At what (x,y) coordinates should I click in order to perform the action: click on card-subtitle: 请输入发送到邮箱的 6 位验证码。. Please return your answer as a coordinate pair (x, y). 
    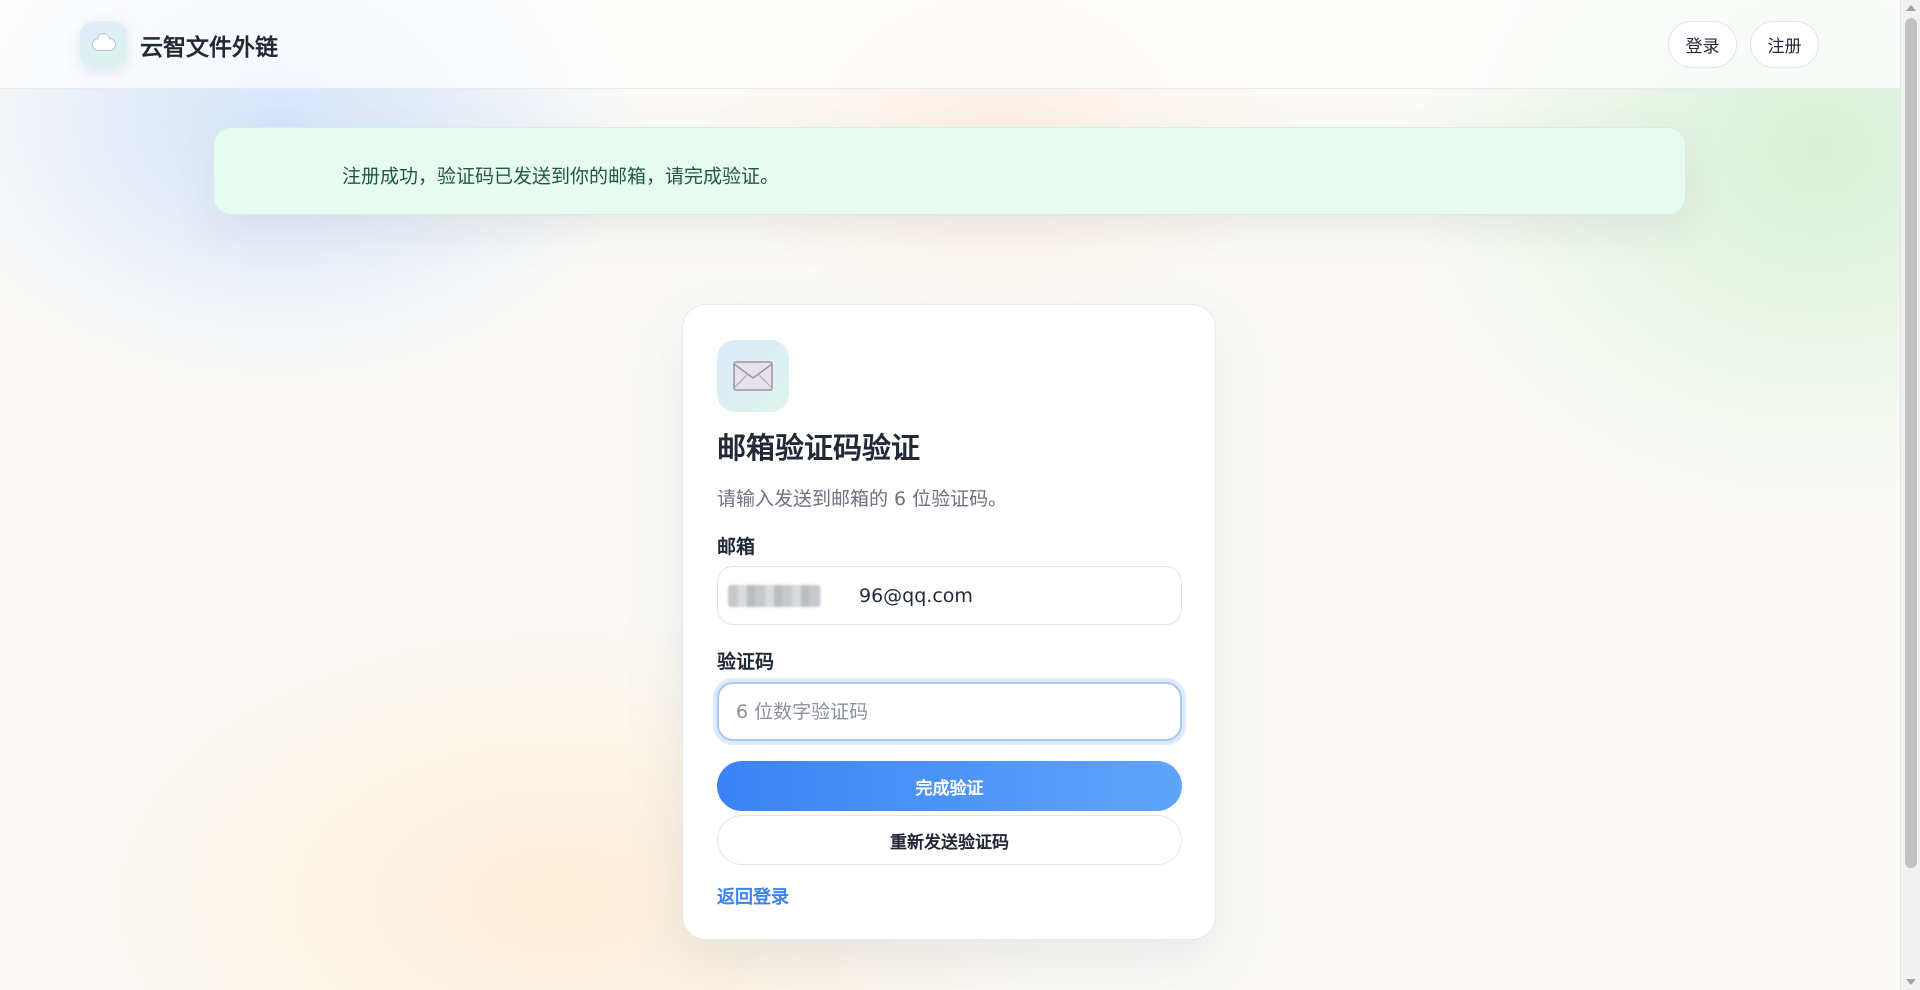
    Looking at the image, I should click on (862, 499).